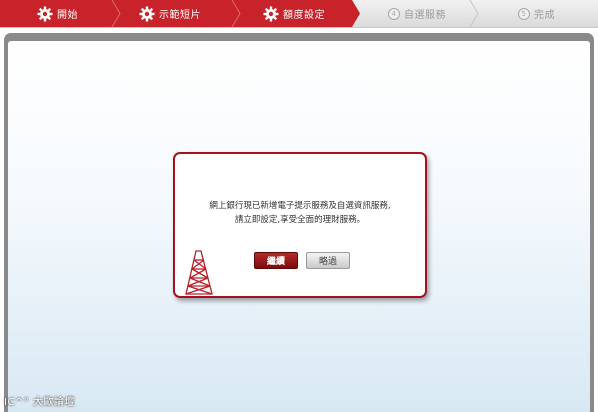 The width and height of the screenshot is (598, 412). What do you see at coordinates (300, 220) in the screenshot?
I see `dialog-message-line-2: 請立即設定,享受全面的理財服務。` at bounding box center [300, 220].